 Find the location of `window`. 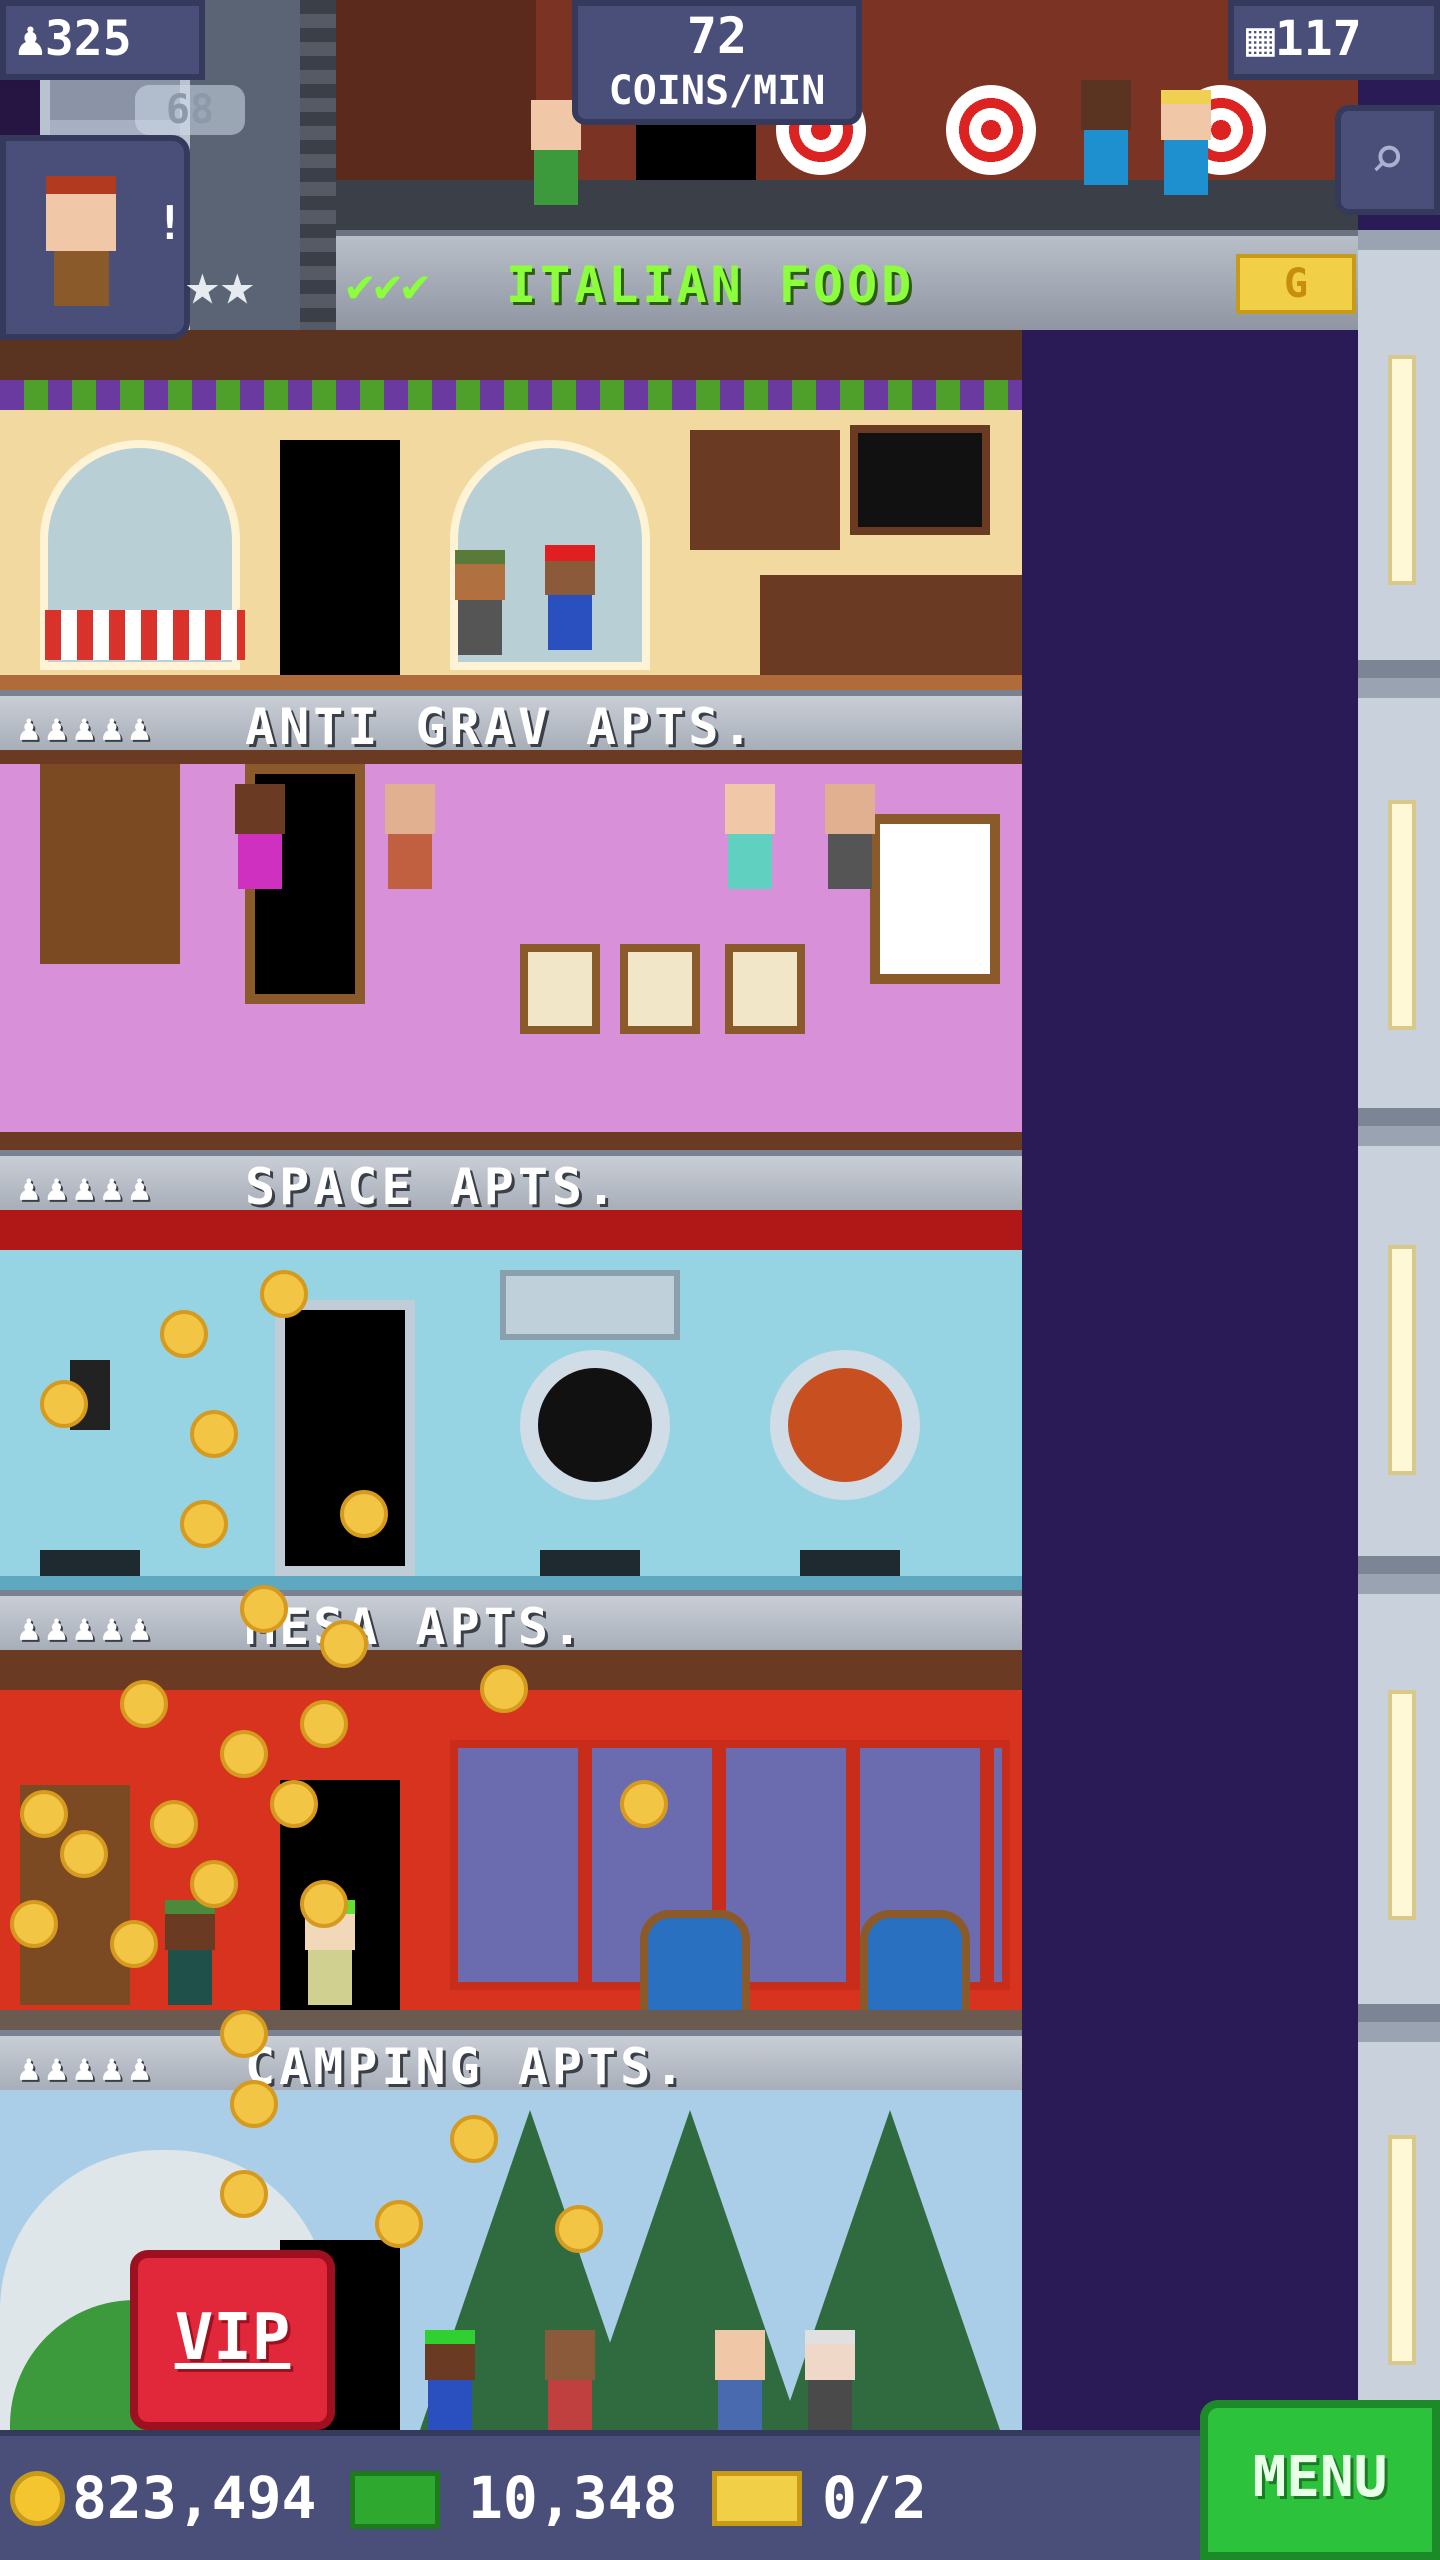

window is located at coordinates (935, 899).